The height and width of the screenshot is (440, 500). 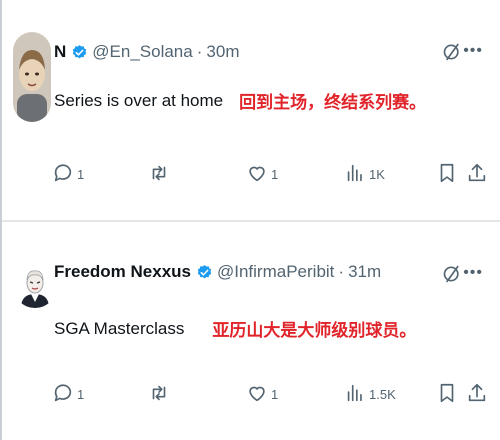 What do you see at coordinates (222, 52) in the screenshot?
I see `timestamp: 30m` at bounding box center [222, 52].